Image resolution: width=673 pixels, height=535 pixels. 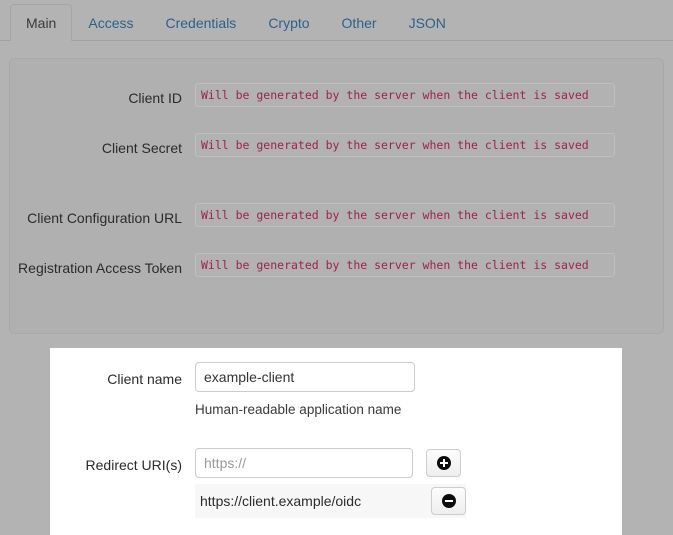 I want to click on tab-main-label: Main, so click(x=41, y=23).